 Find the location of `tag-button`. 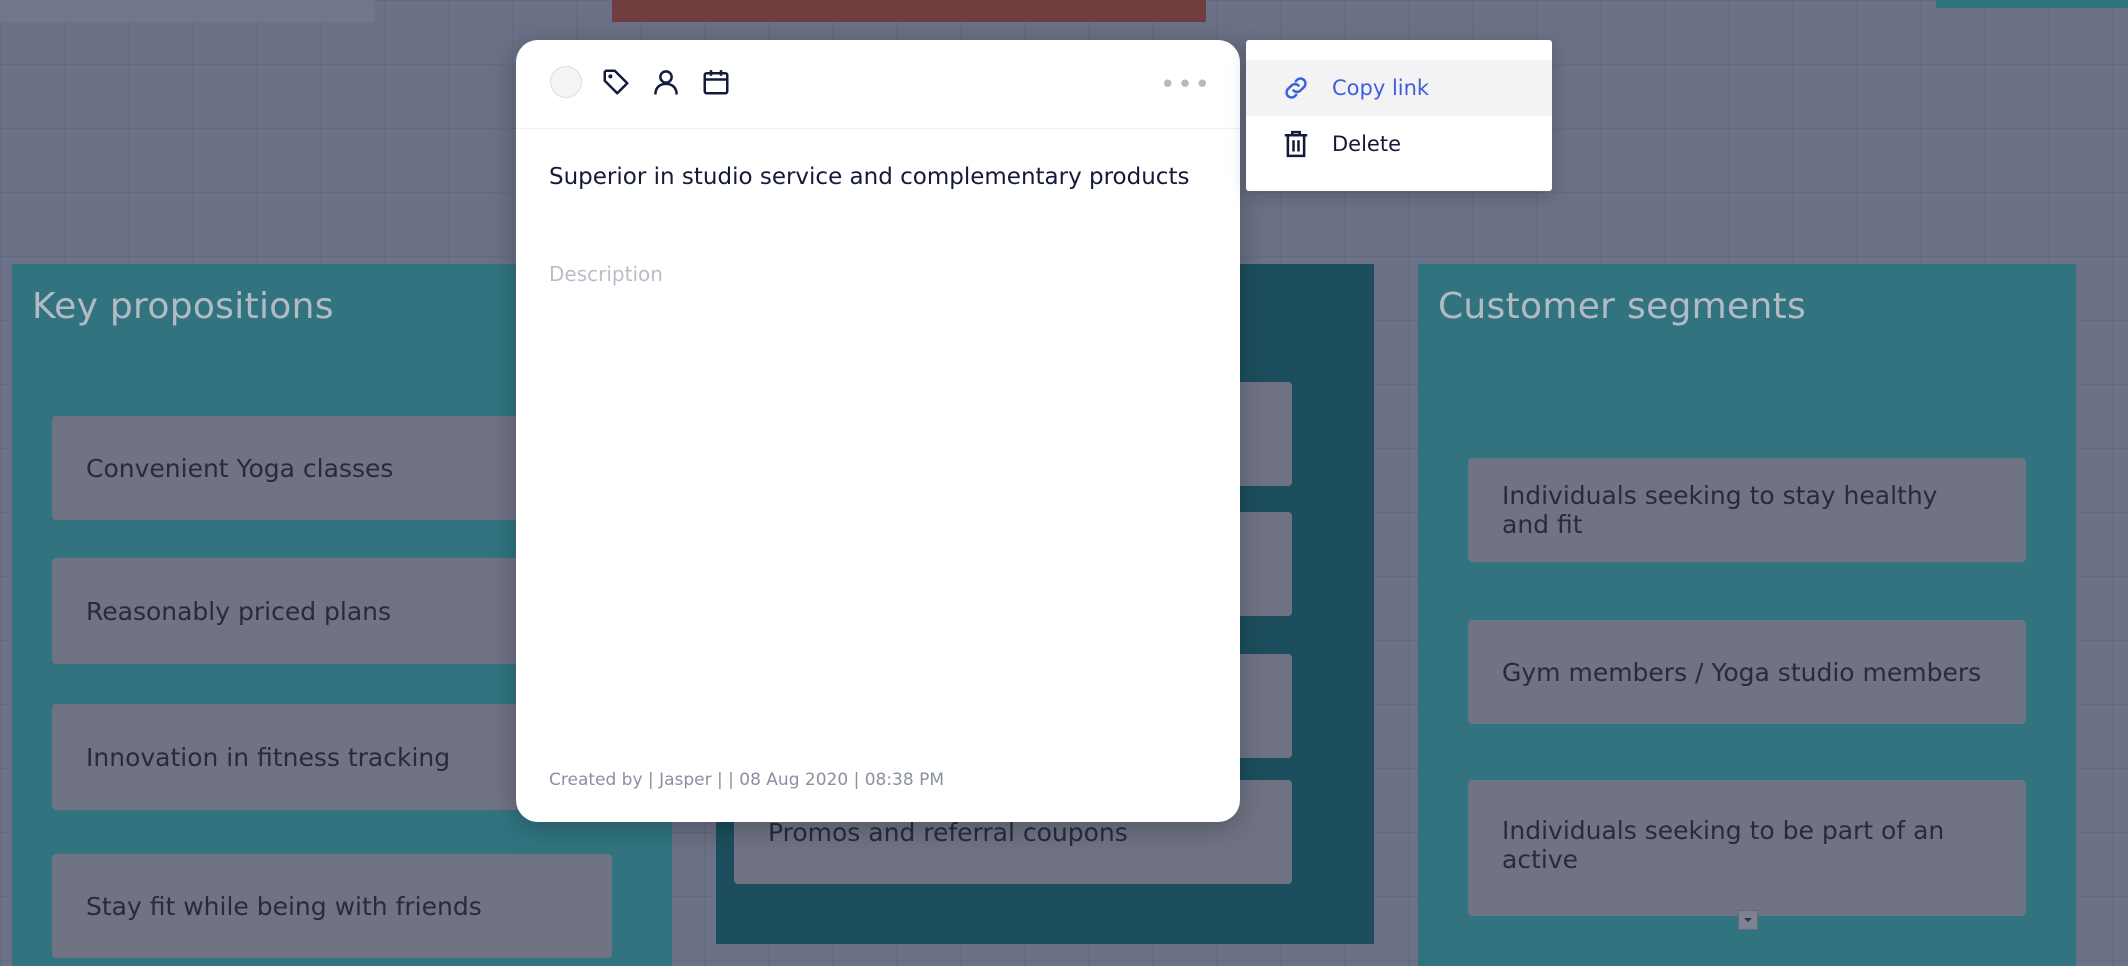

tag-button is located at coordinates (616, 82).